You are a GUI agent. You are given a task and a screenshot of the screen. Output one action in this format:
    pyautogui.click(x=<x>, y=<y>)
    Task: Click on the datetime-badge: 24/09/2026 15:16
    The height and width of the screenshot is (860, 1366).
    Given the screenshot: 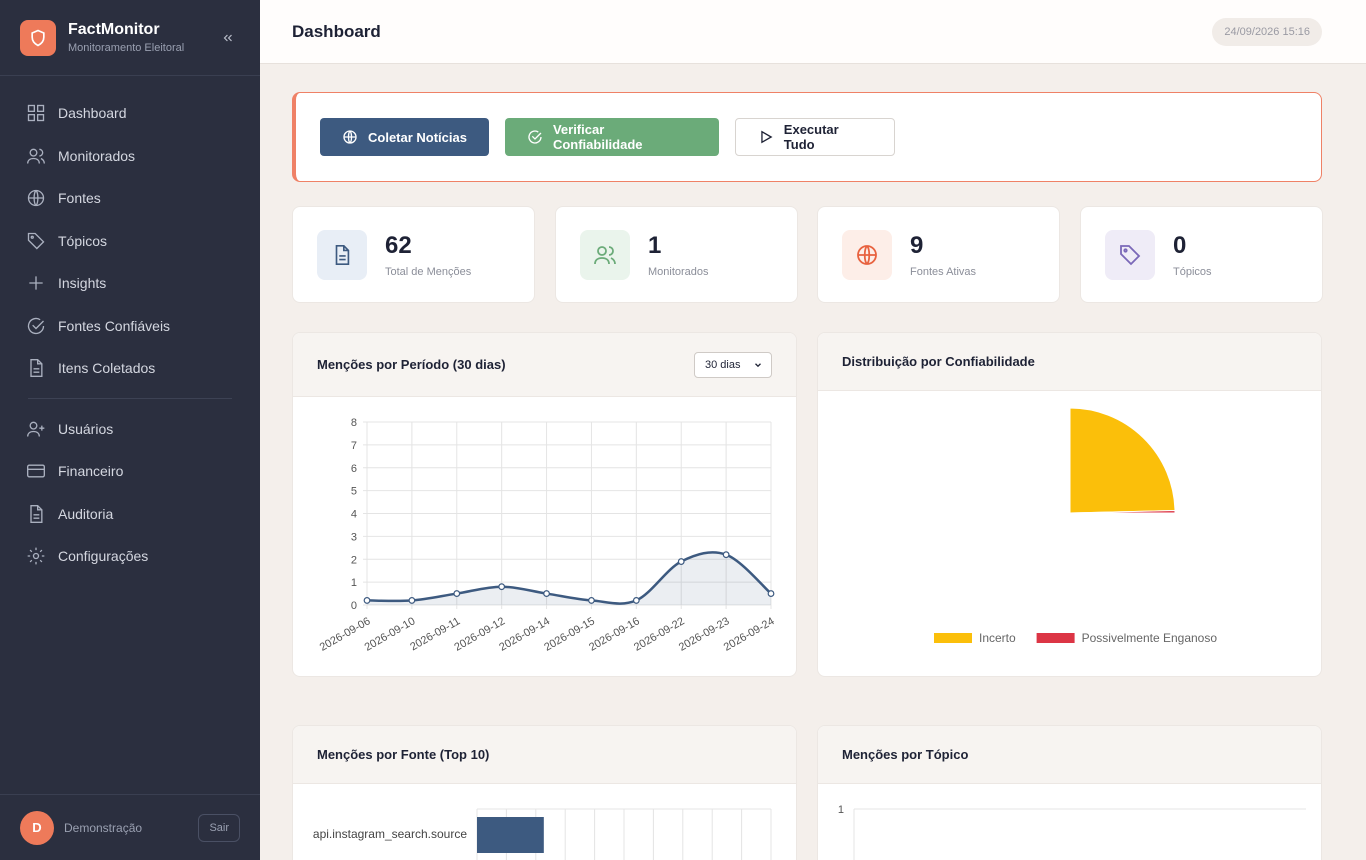 What is the action you would take?
    pyautogui.click(x=1267, y=31)
    